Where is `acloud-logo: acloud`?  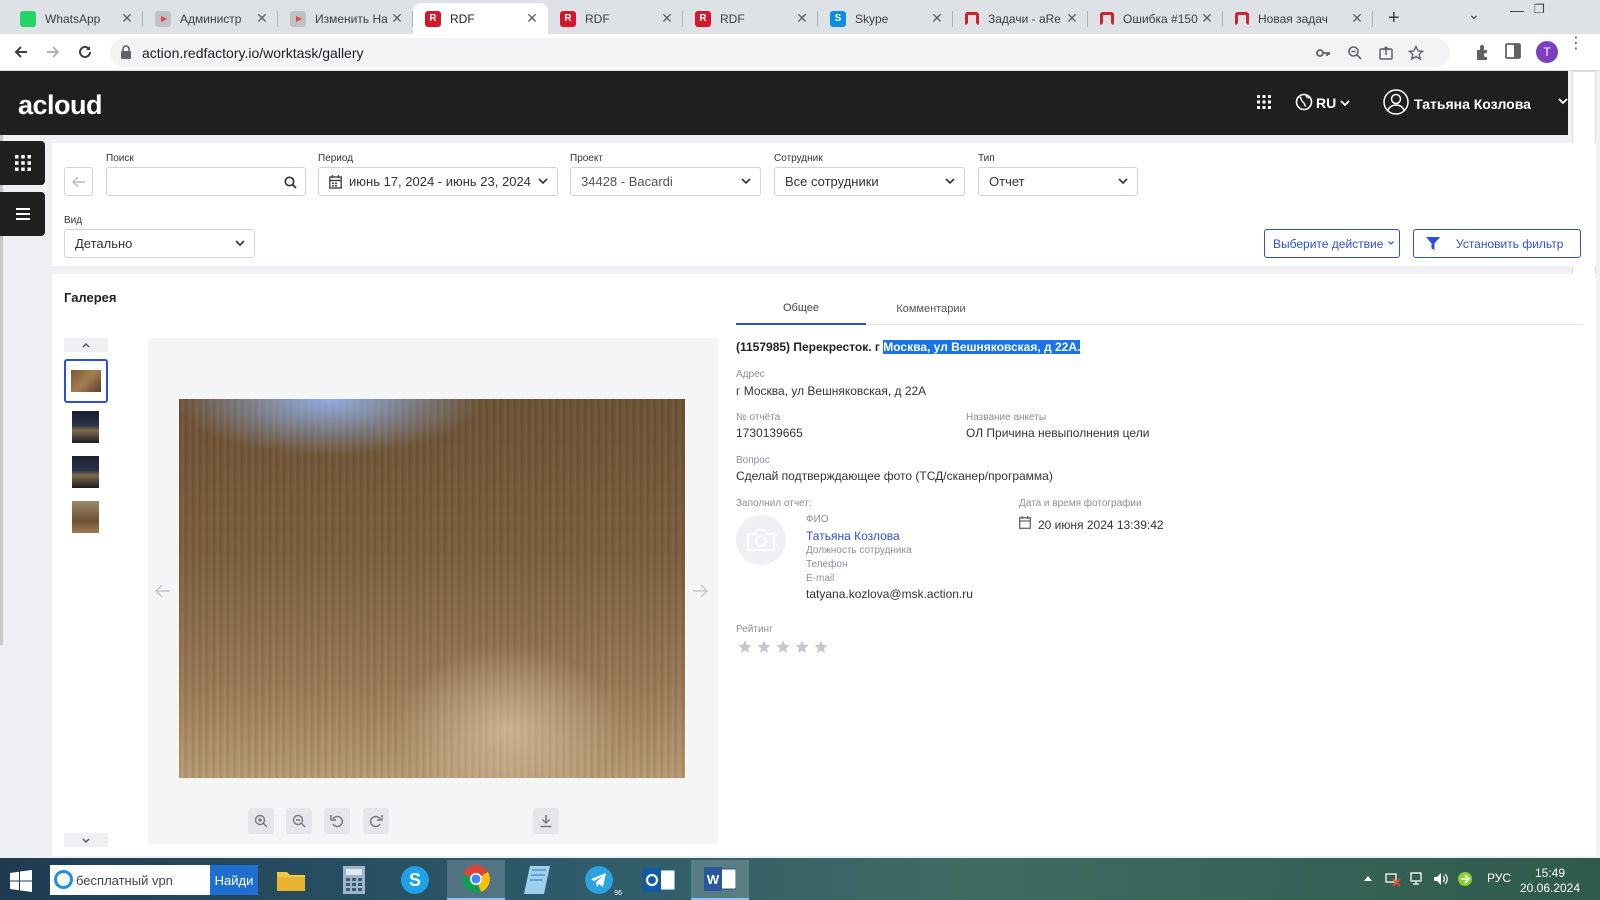 acloud-logo: acloud is located at coordinates (60, 105).